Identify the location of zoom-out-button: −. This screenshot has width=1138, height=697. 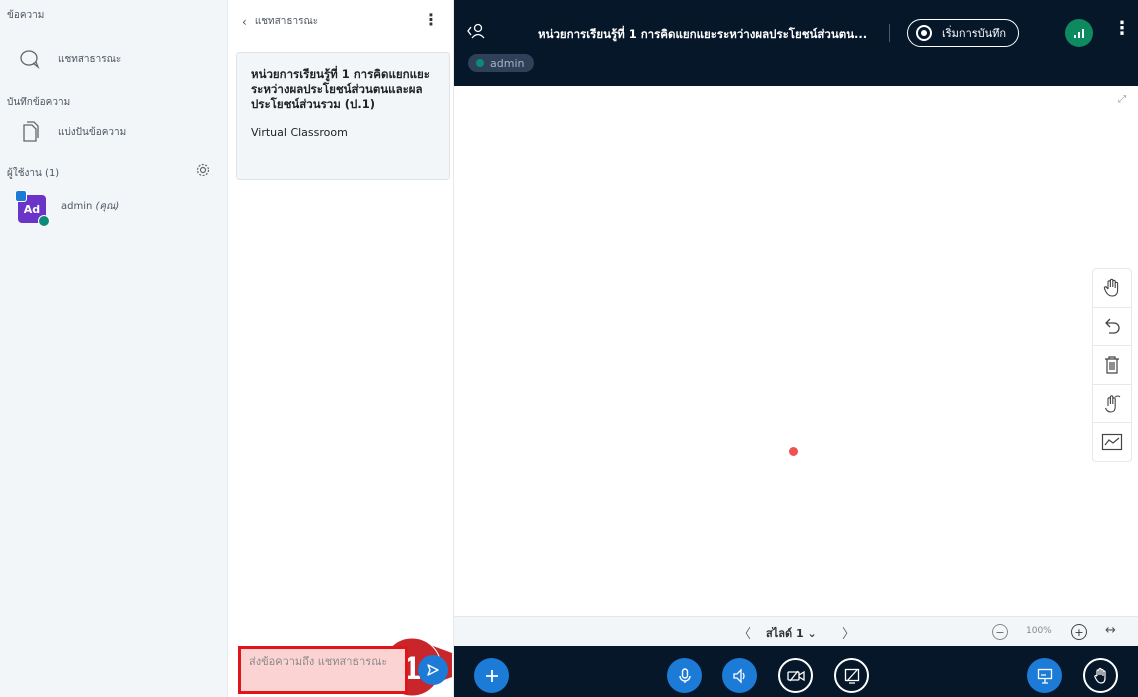
(1000, 632).